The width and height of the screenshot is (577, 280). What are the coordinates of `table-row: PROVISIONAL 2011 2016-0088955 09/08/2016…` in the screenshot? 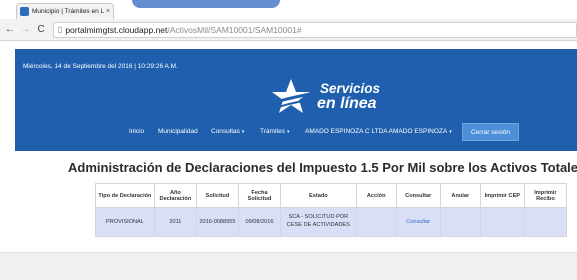 It's located at (331, 222).